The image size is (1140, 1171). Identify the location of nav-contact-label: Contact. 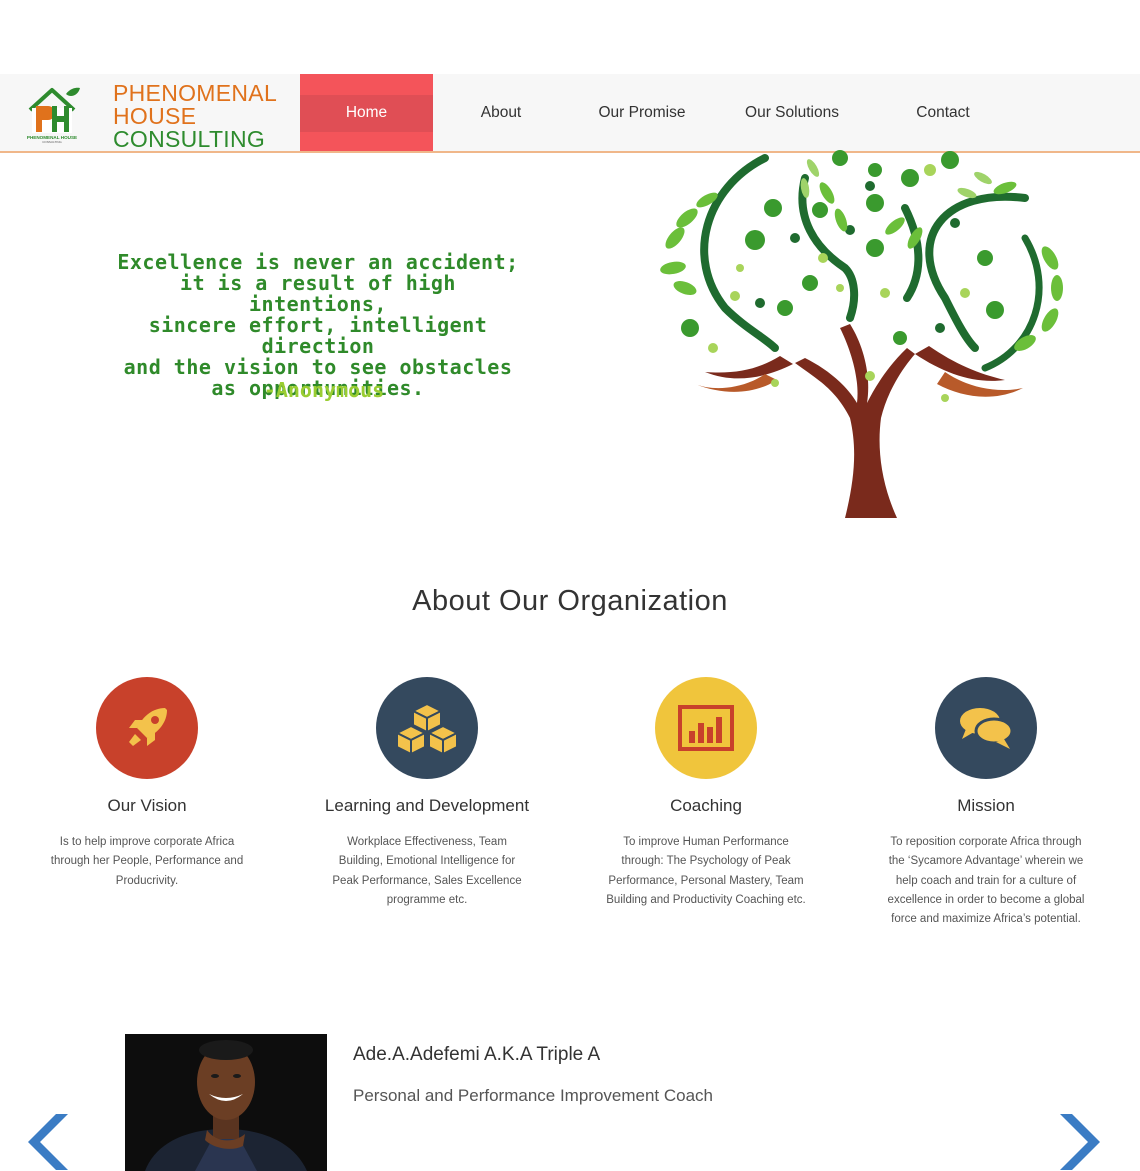
(943, 112).